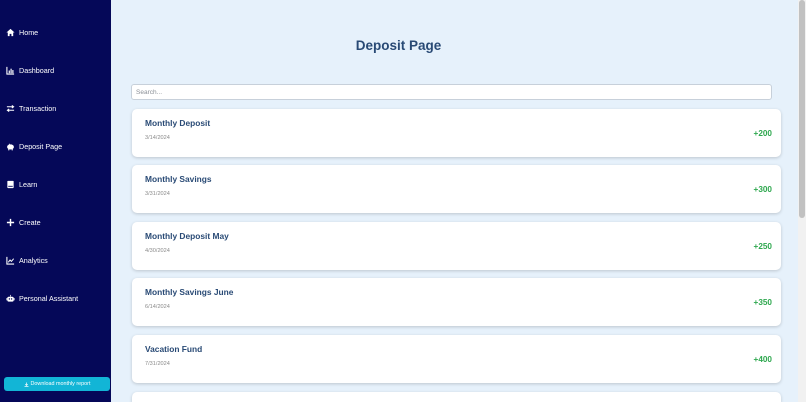 The image size is (806, 402). I want to click on plus-icon, so click(10, 222).